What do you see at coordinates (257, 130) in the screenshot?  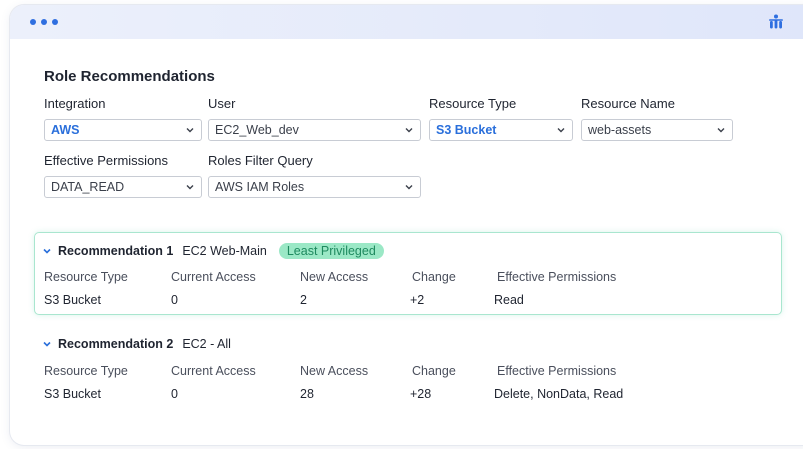 I see `user-value: EC2_Web_dev` at bounding box center [257, 130].